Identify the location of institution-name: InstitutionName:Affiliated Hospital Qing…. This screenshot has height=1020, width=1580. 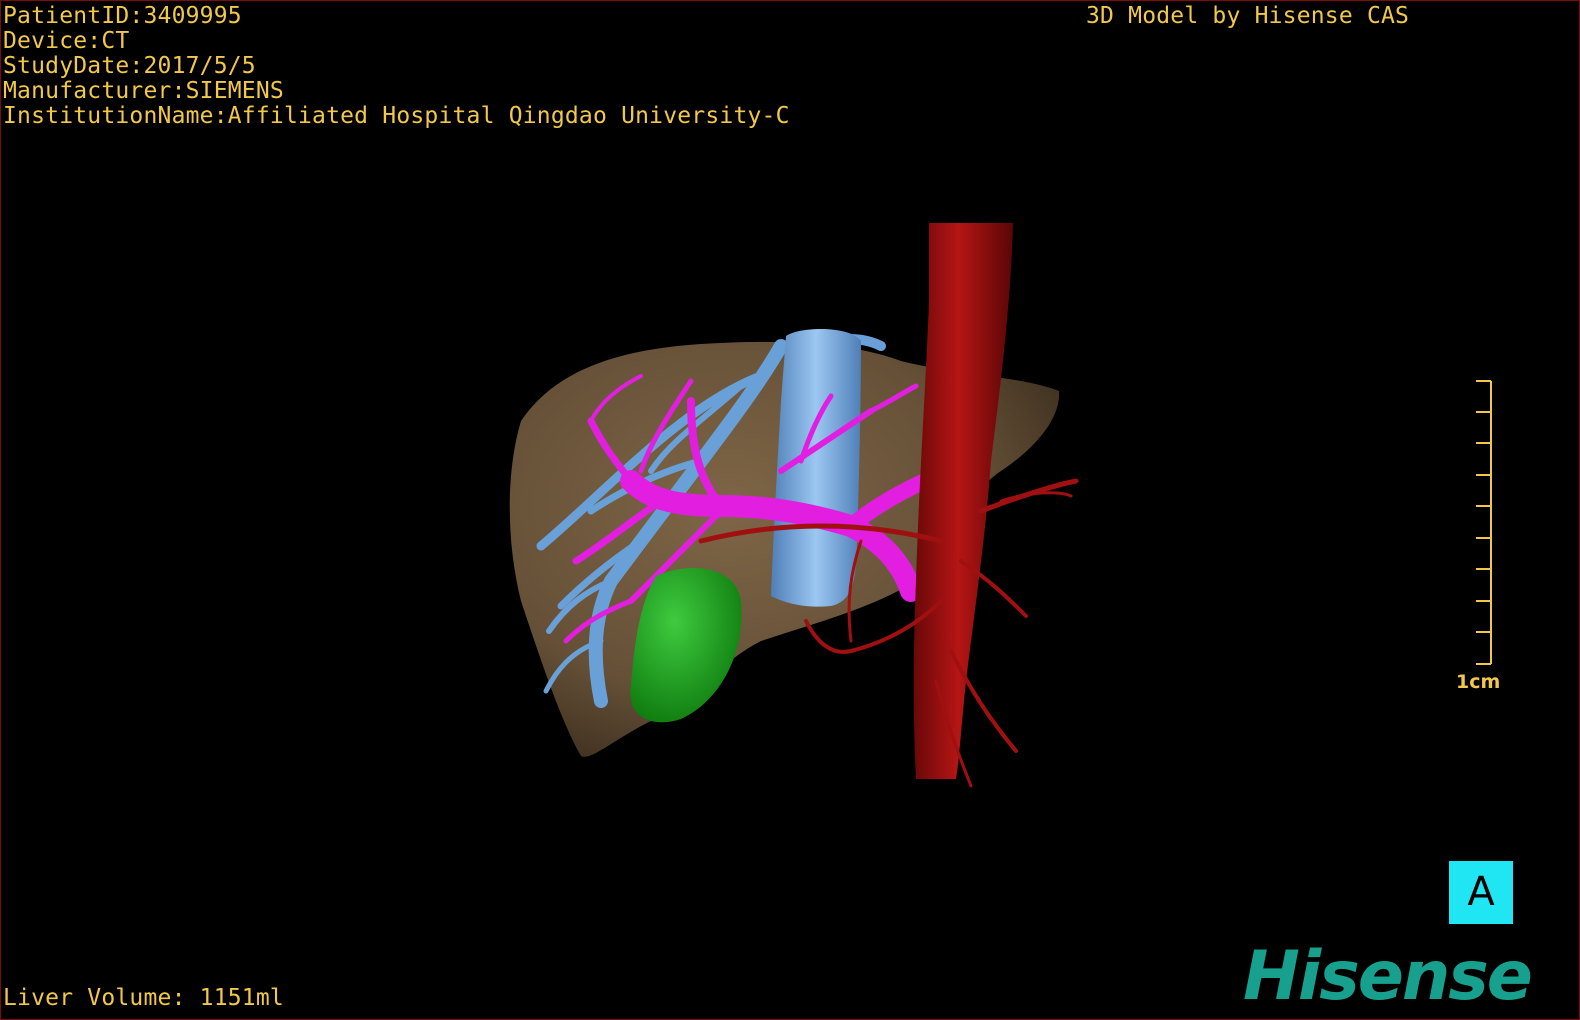
(396, 116).